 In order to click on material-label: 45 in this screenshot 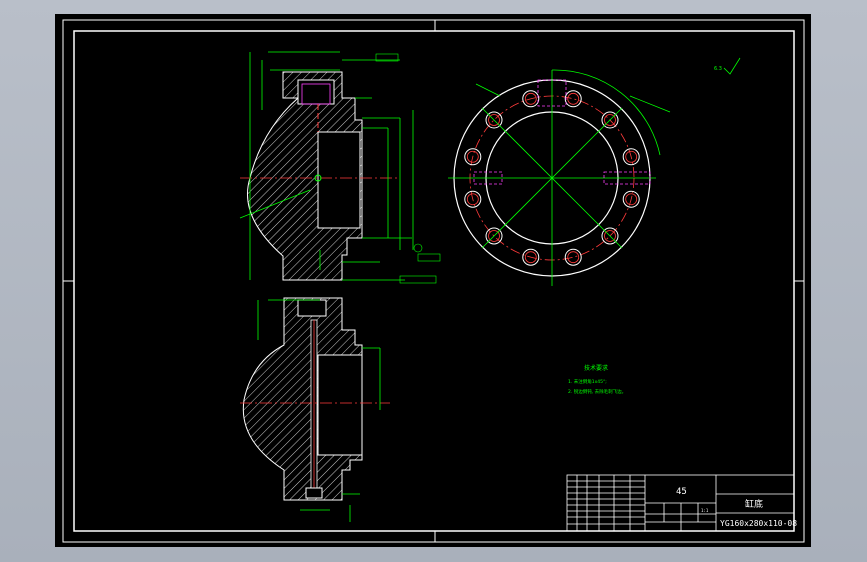, I will do `click(681, 492)`.